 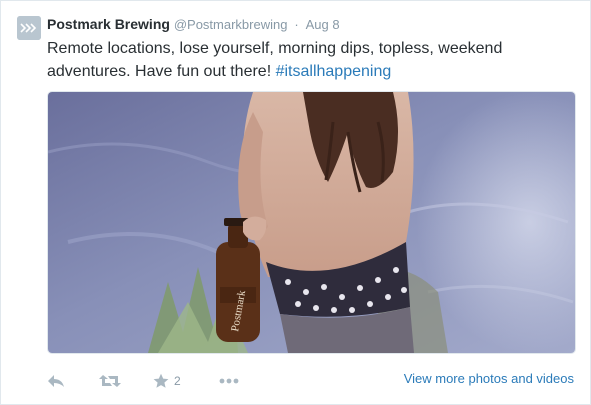 I want to click on timestamp-link: Aug 8, so click(x=323, y=24).